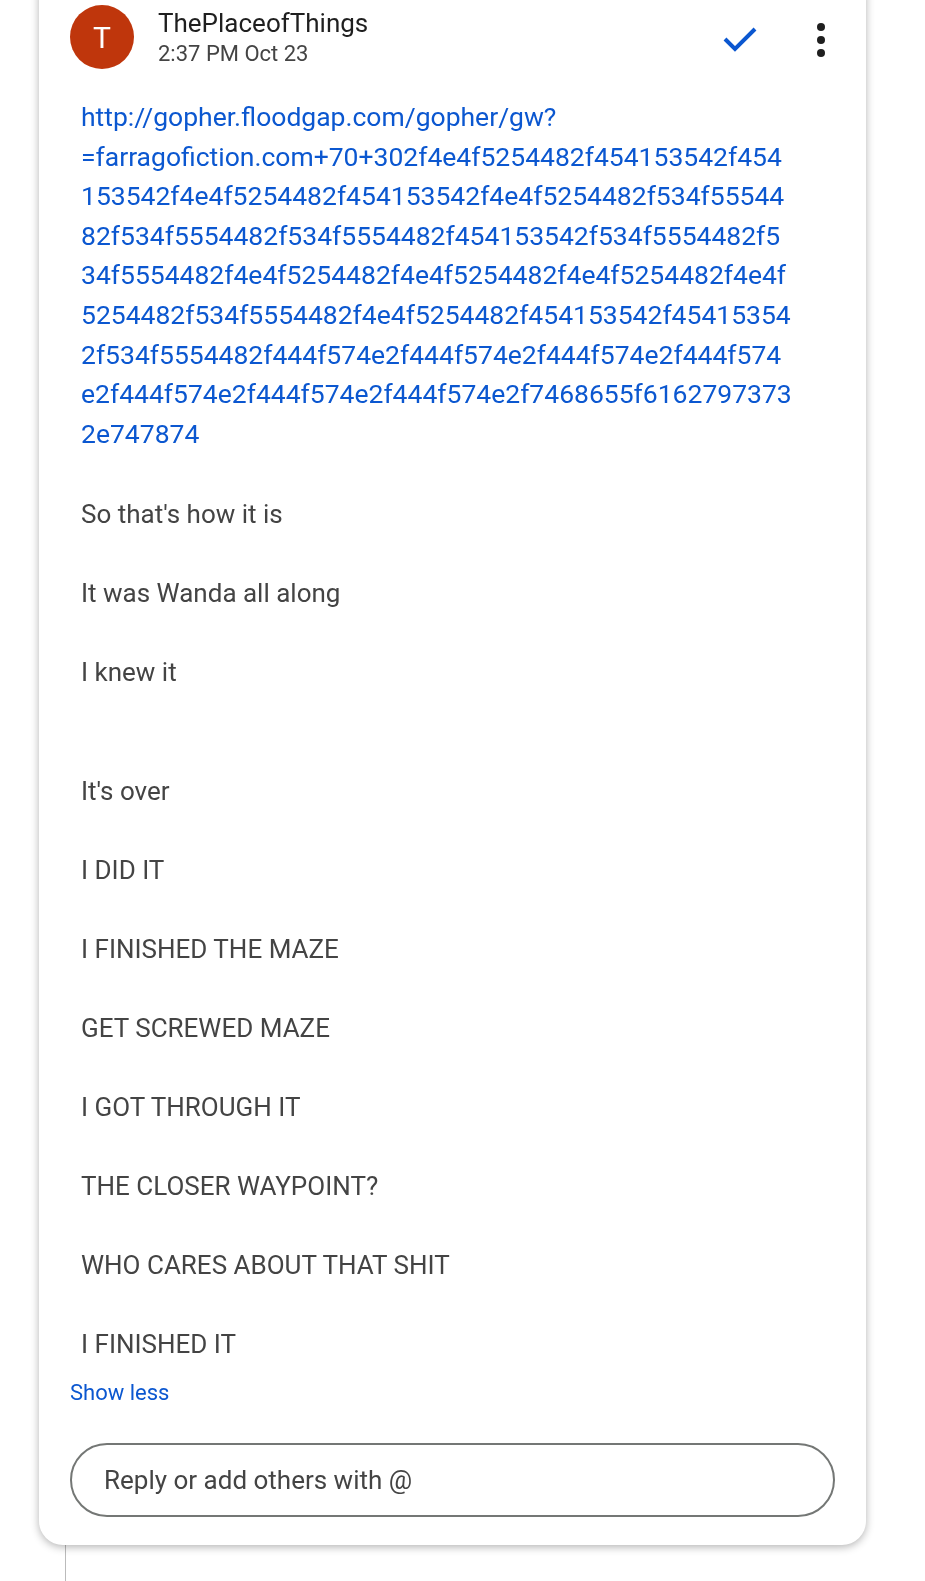 The width and height of the screenshot is (925, 1581). What do you see at coordinates (234, 54) in the screenshot?
I see `message-time: 2:37 PM Oct 23` at bounding box center [234, 54].